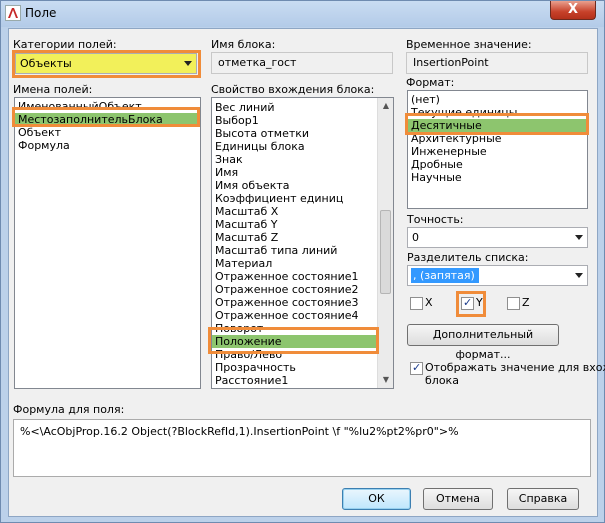 Image resolution: width=605 pixels, height=523 pixels. What do you see at coordinates (13, 13) in the screenshot?
I see `autocad-icon` at bounding box center [13, 13].